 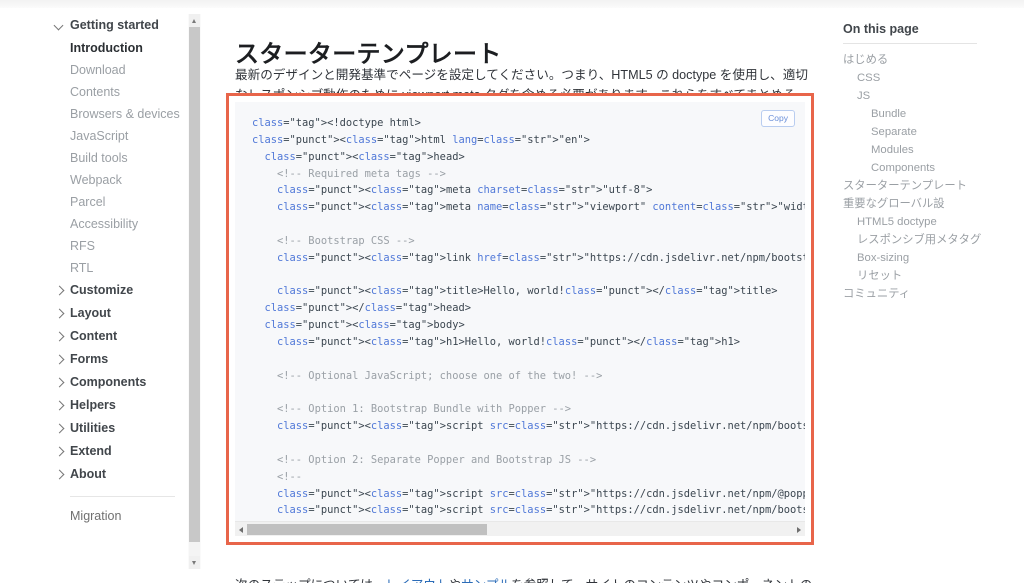 What do you see at coordinates (910, 43) in the screenshot?
I see `toc-divider` at bounding box center [910, 43].